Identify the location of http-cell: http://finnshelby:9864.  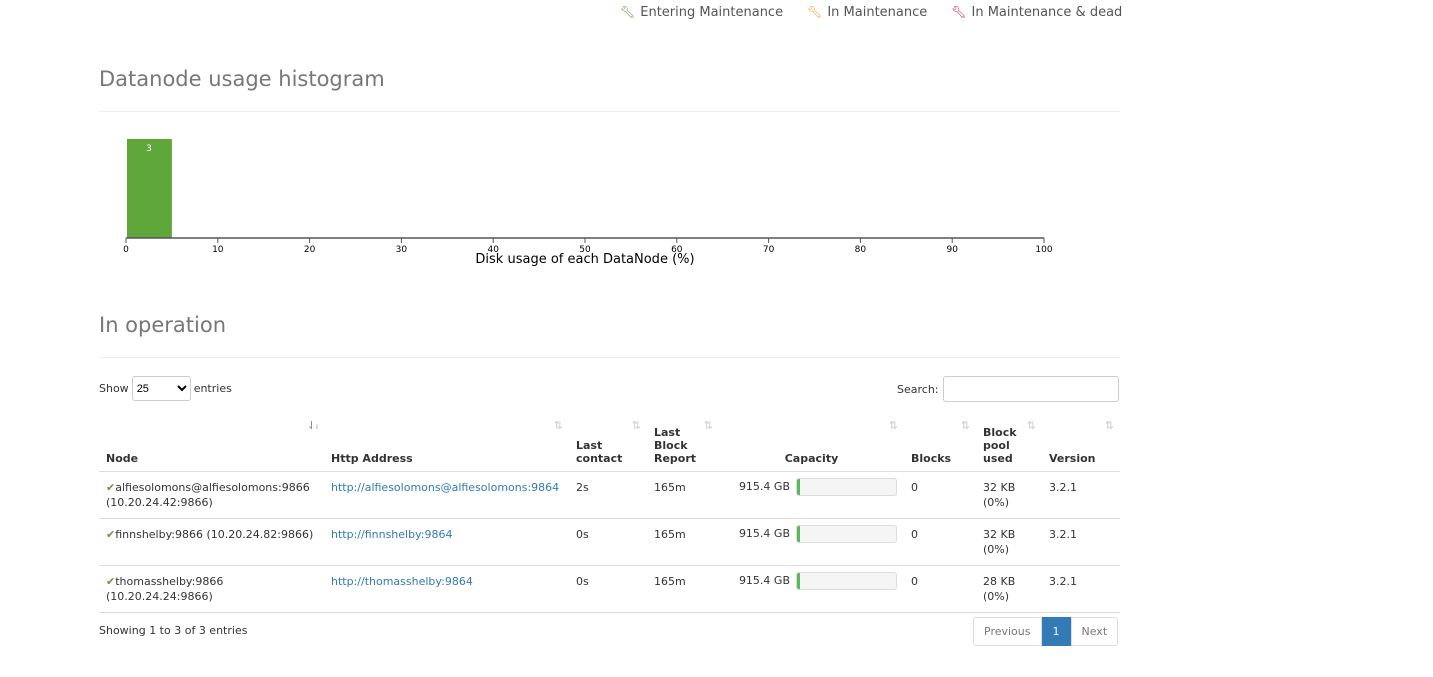
(446, 542).